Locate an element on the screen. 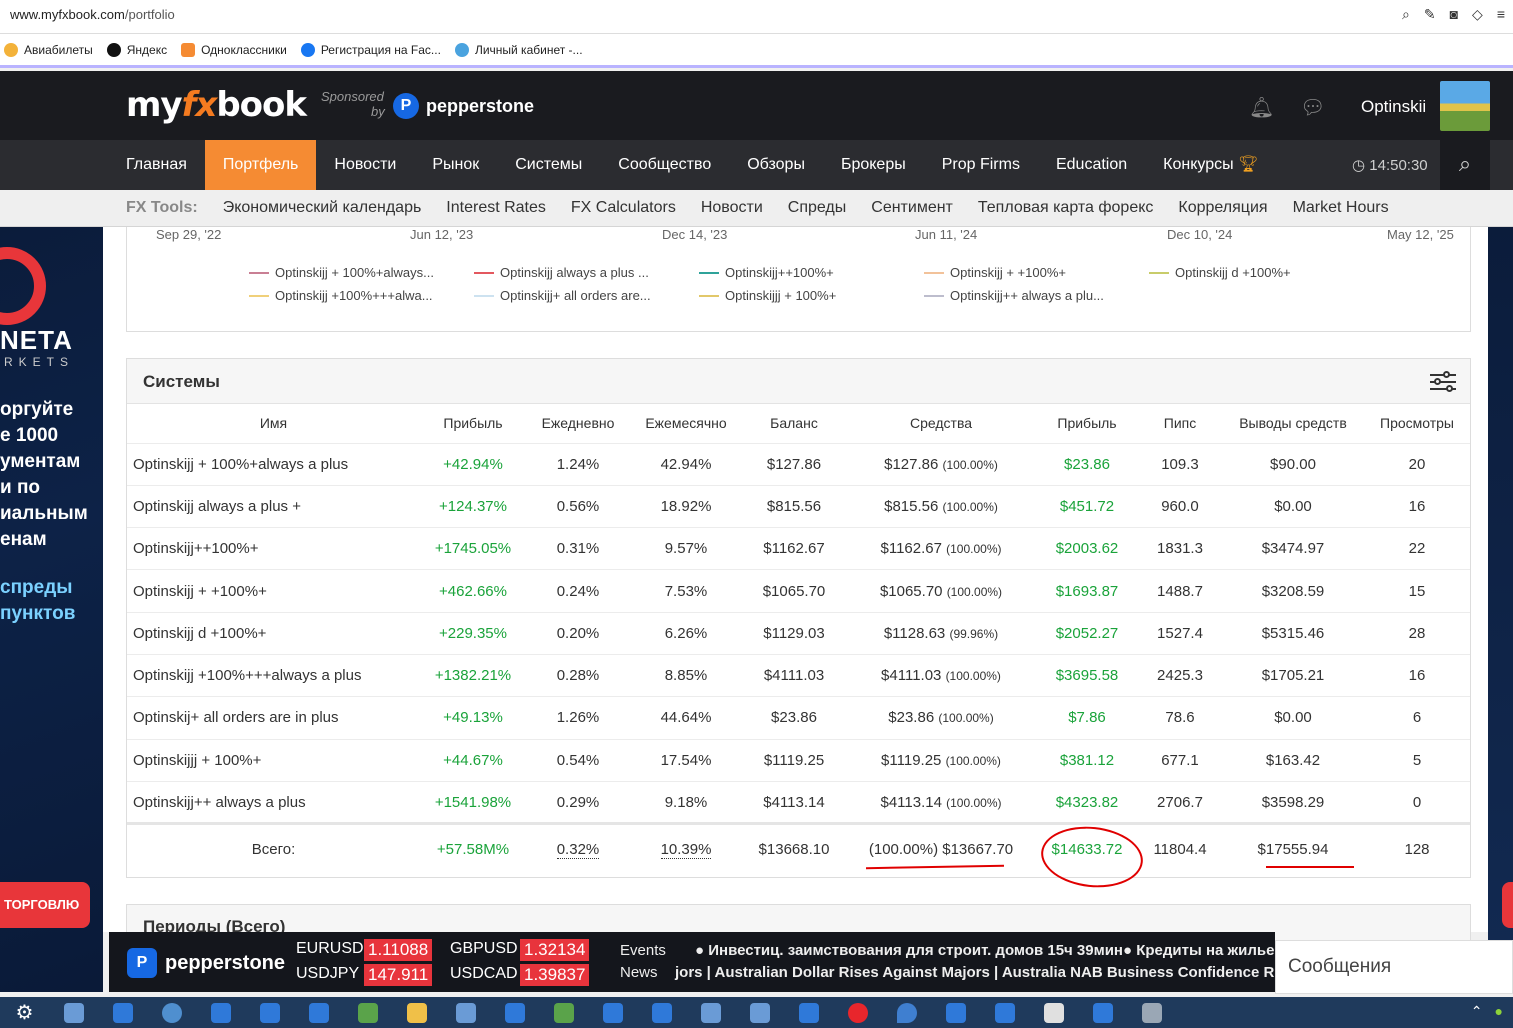 The image size is (1513, 1028). avatar is located at coordinates (1465, 106).